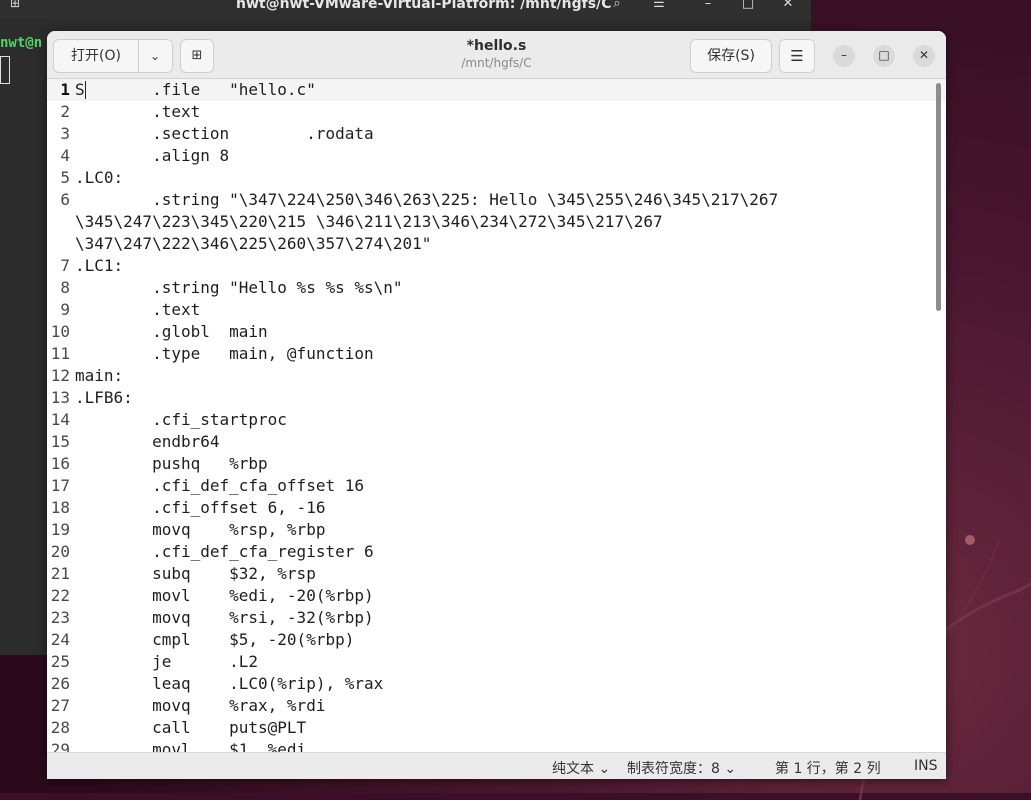  I want to click on code-line: 17 .cfi_def_cfa_offset 16, so click(496, 486).